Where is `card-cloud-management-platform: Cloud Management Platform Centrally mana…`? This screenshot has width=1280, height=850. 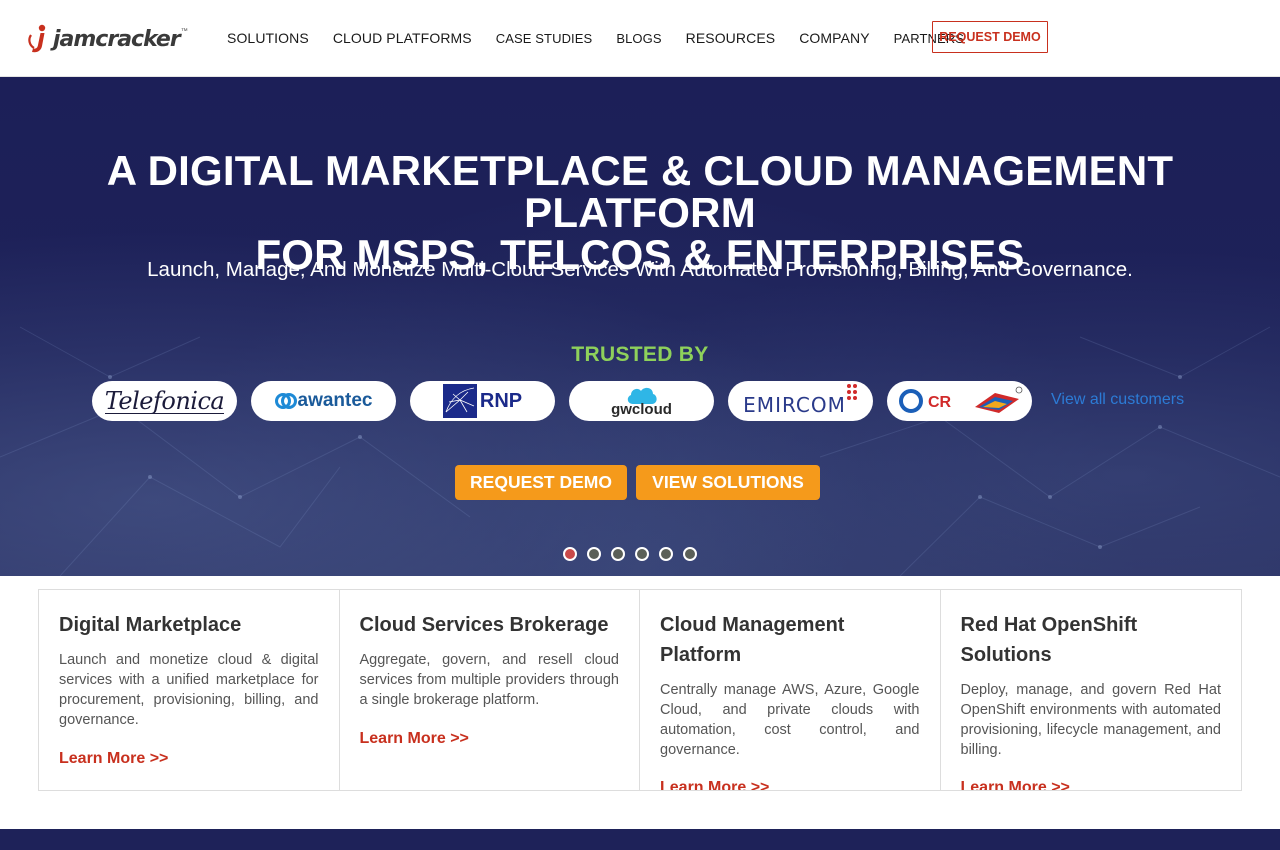 card-cloud-management-platform: Cloud Management Platform Centrally mana… is located at coordinates (790, 690).